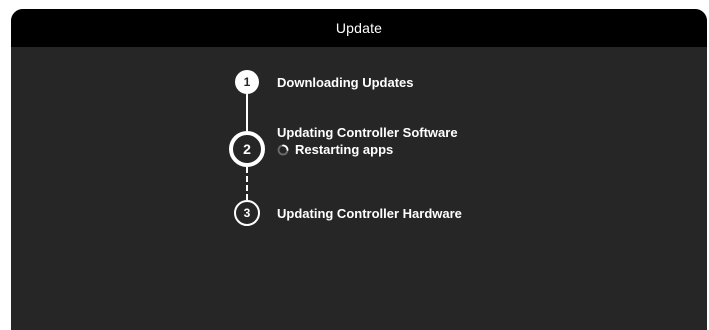 The height and width of the screenshot is (330, 709). What do you see at coordinates (345, 82) in the screenshot?
I see `step-1-label: Downloading Updates` at bounding box center [345, 82].